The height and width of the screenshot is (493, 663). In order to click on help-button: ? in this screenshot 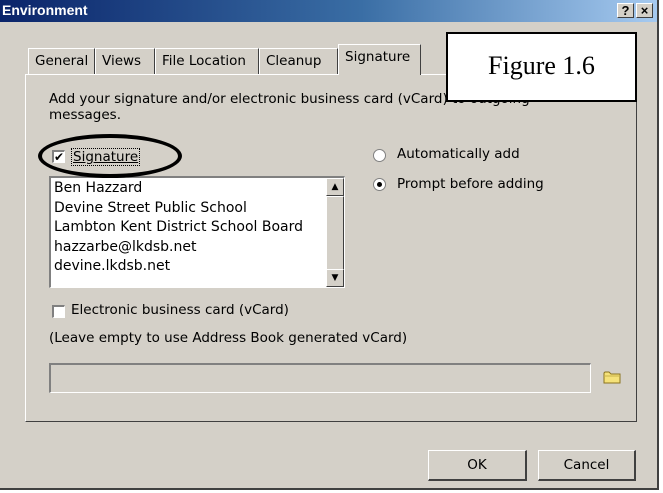, I will do `click(625, 10)`.